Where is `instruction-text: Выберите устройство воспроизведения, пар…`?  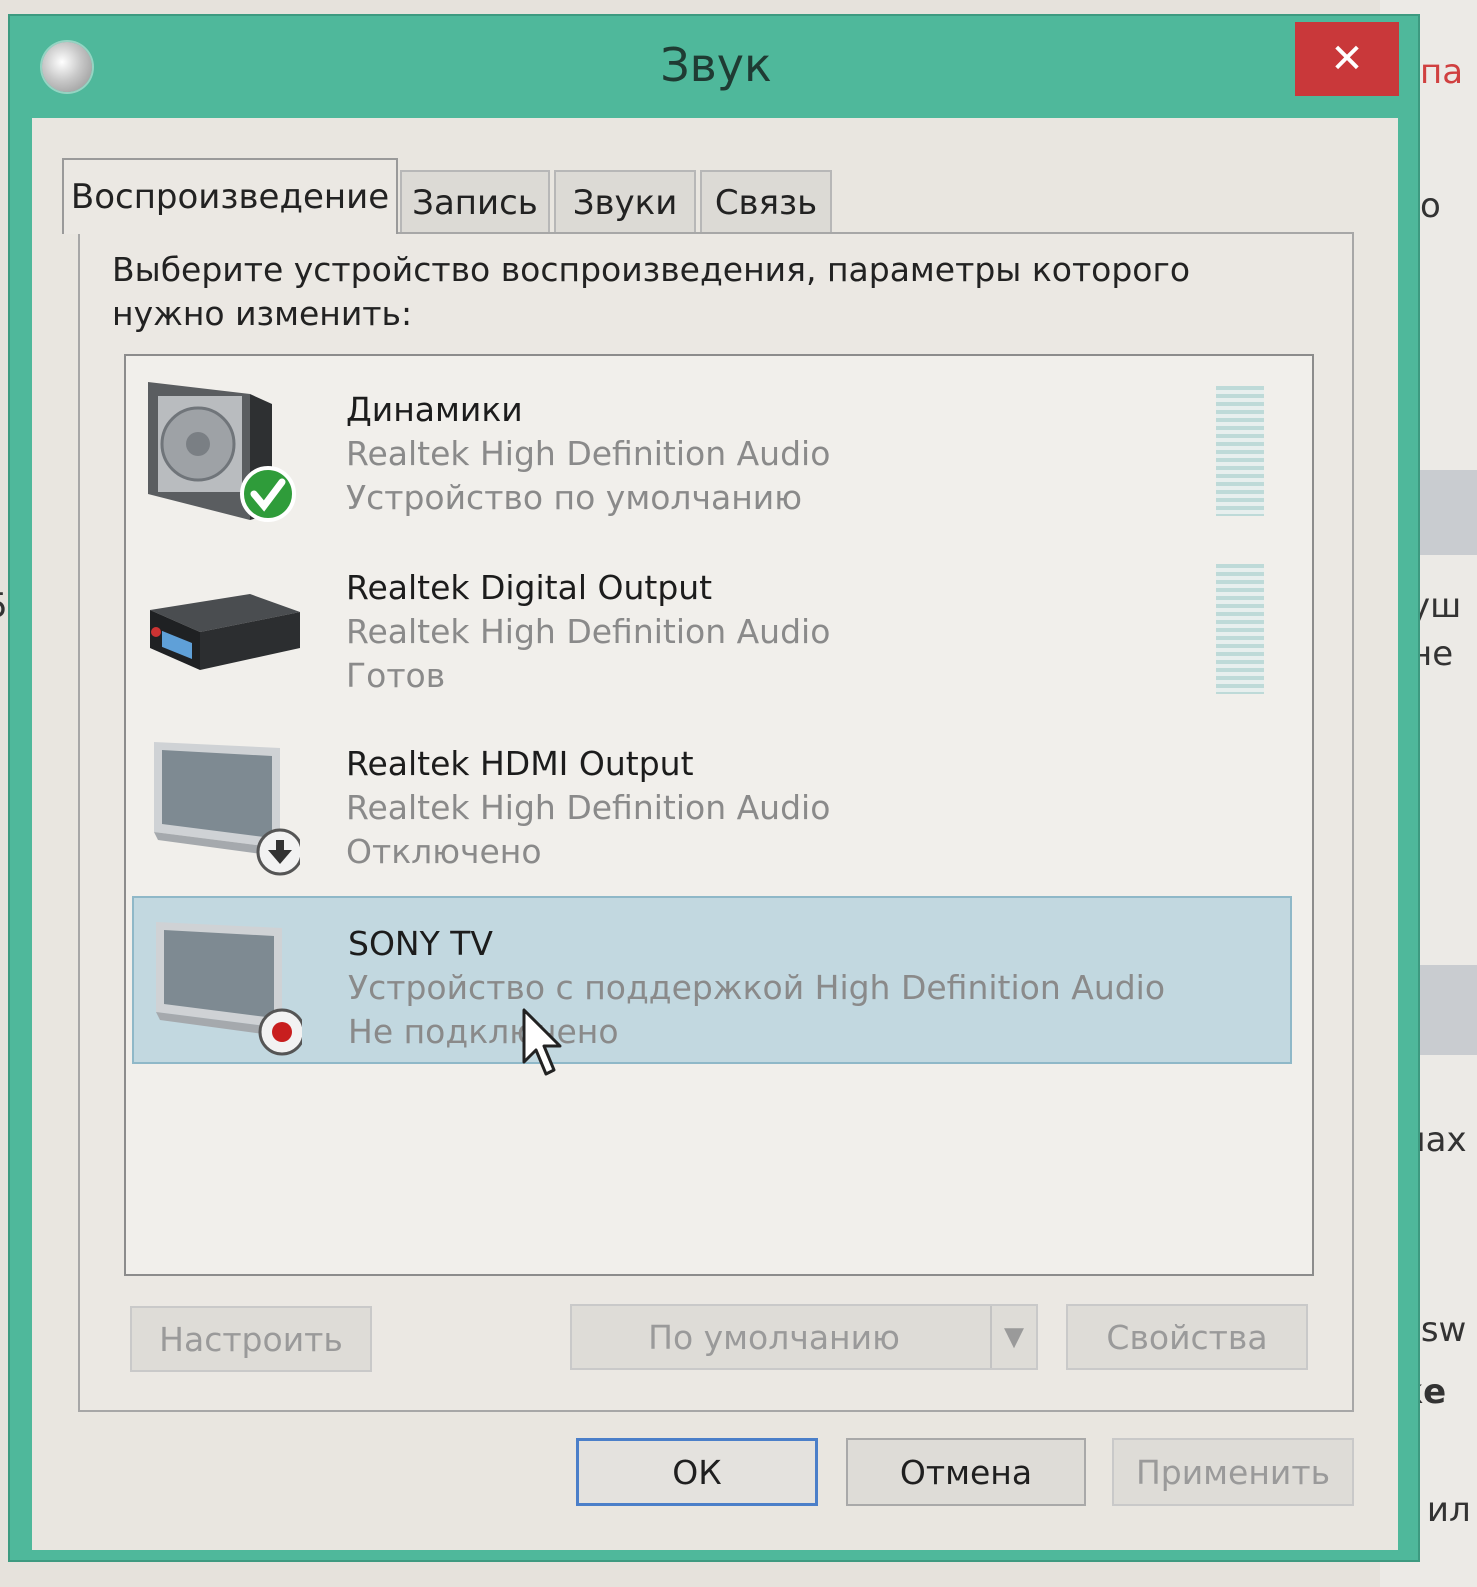 instruction-text: Выберите устройство воспроизведения, пар… is located at coordinates (651, 291).